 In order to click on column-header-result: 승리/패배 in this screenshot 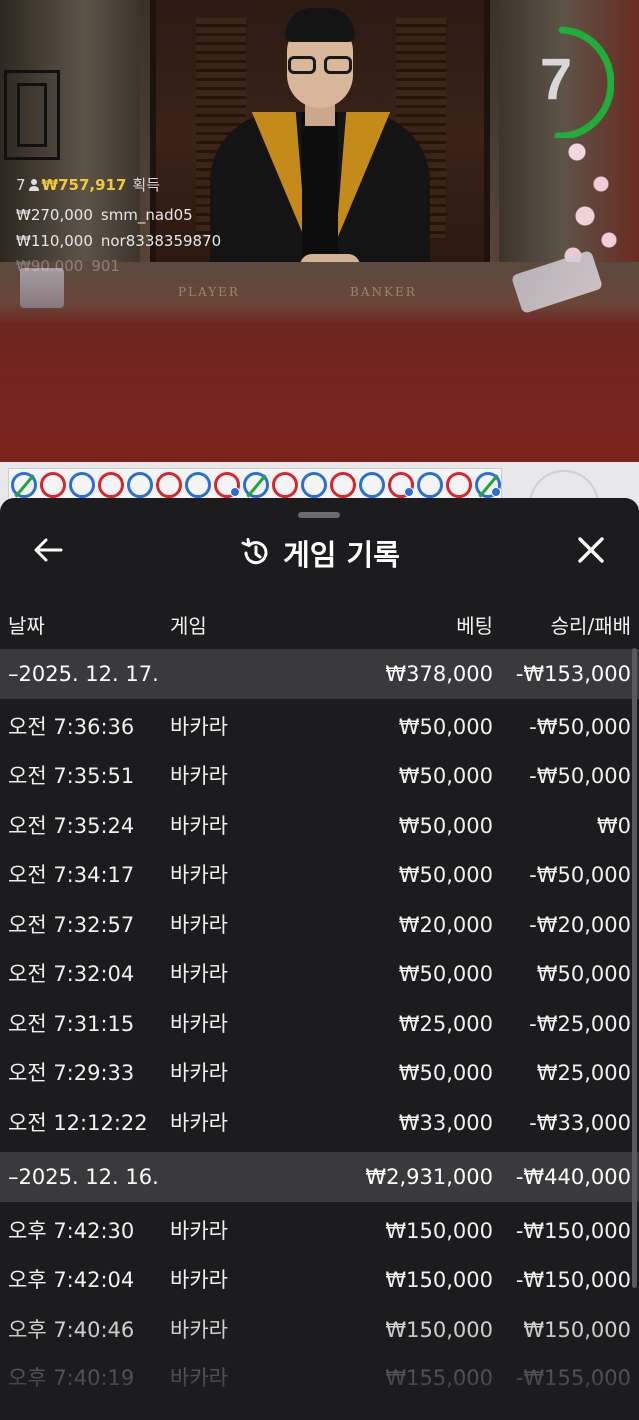, I will do `click(590, 626)`.